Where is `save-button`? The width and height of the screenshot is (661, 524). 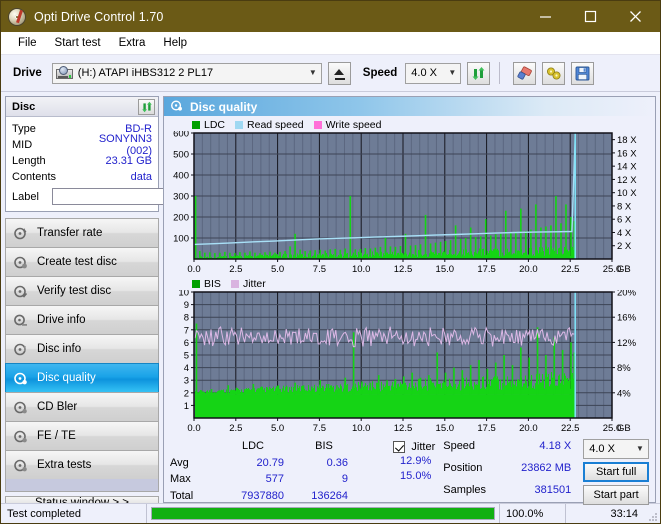
save-button is located at coordinates (583, 73).